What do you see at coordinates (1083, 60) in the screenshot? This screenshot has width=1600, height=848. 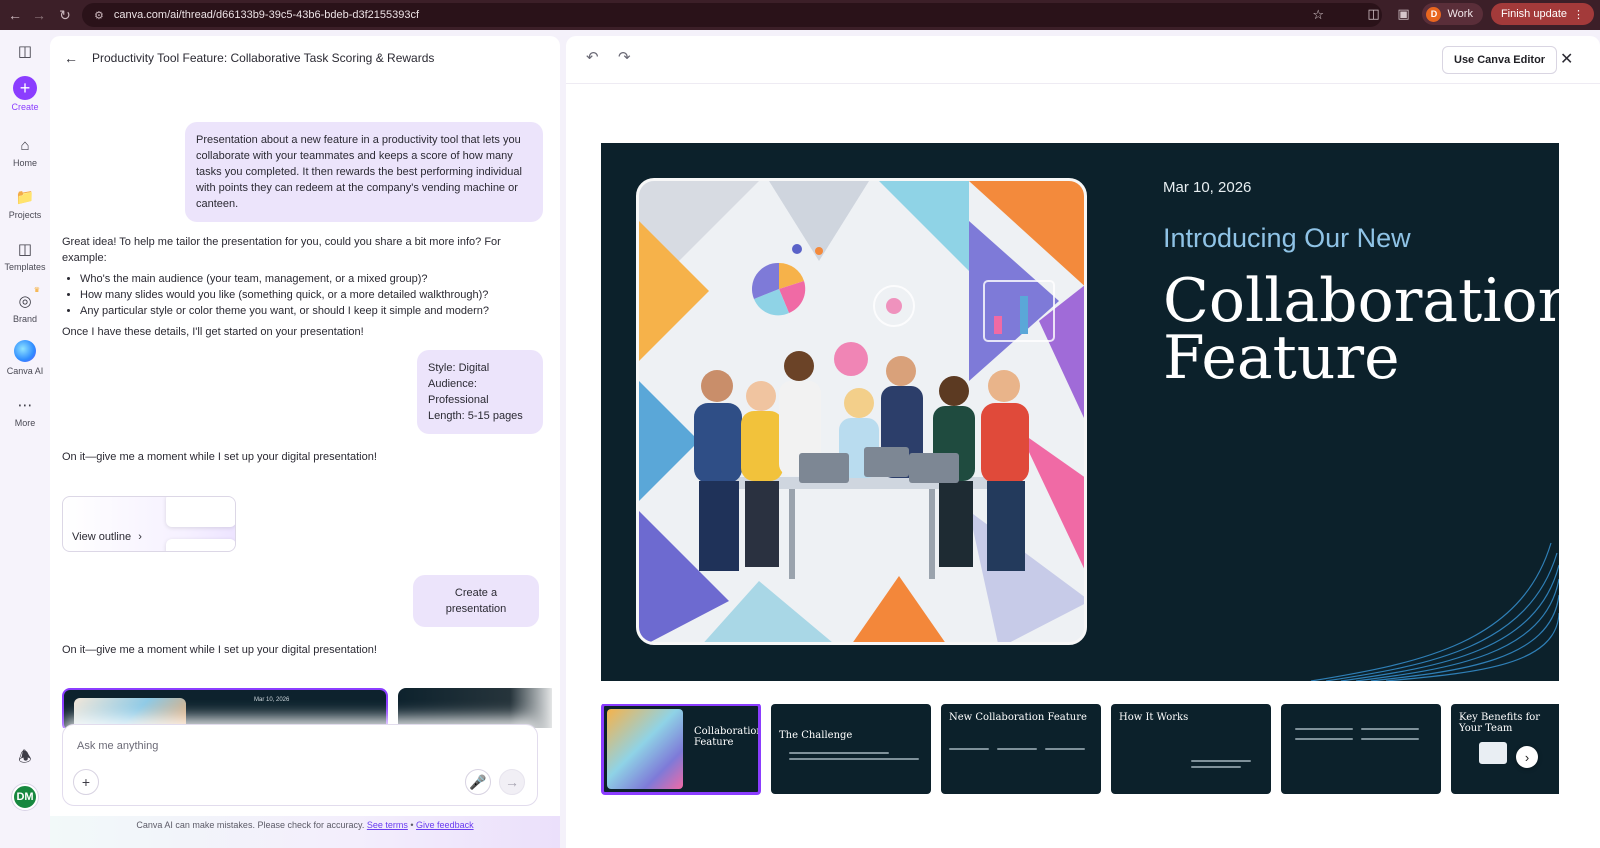 I see `preview-toolbar: ↶ ↷ Use Canva Editor ✕` at bounding box center [1083, 60].